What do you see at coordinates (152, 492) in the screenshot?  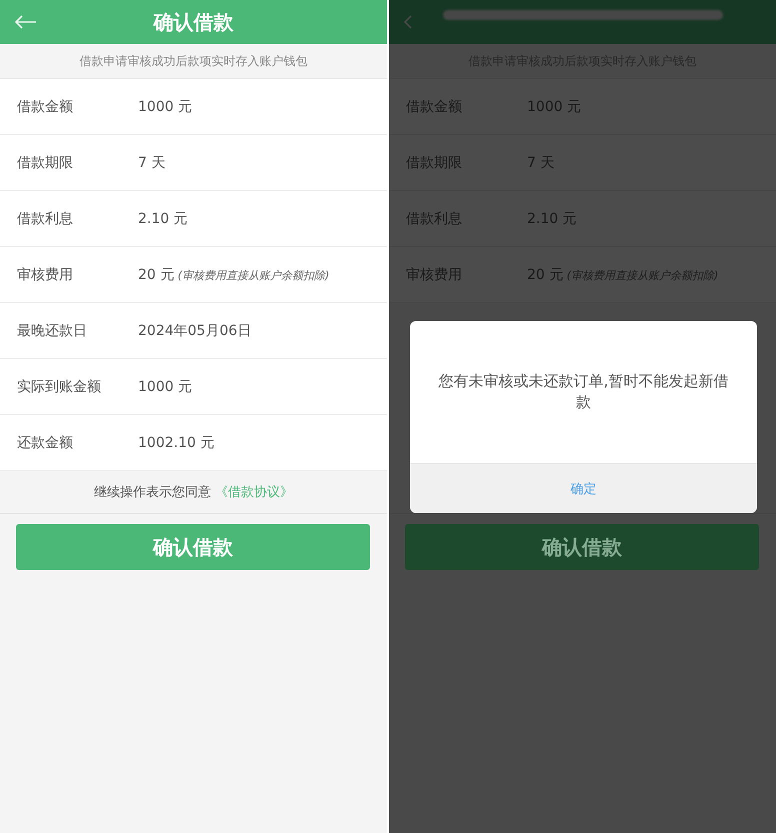 I see `agreement-text: 继续操作表示您同意` at bounding box center [152, 492].